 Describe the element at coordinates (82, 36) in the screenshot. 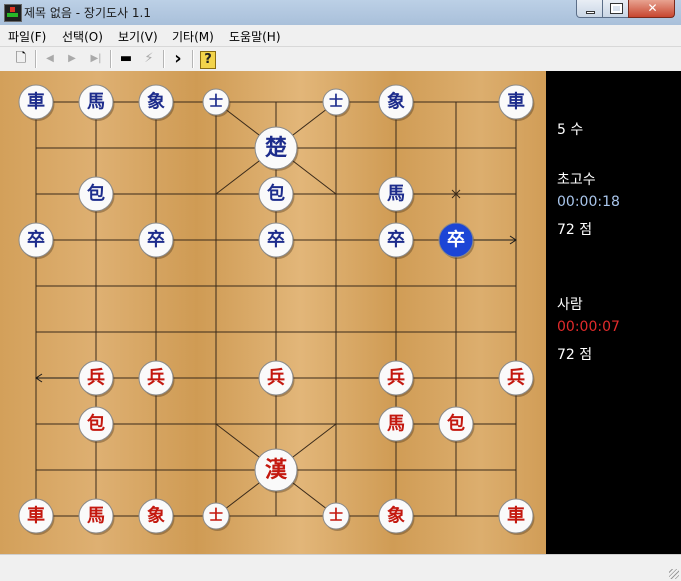

I see `menu-select: 선택(O)` at that location.